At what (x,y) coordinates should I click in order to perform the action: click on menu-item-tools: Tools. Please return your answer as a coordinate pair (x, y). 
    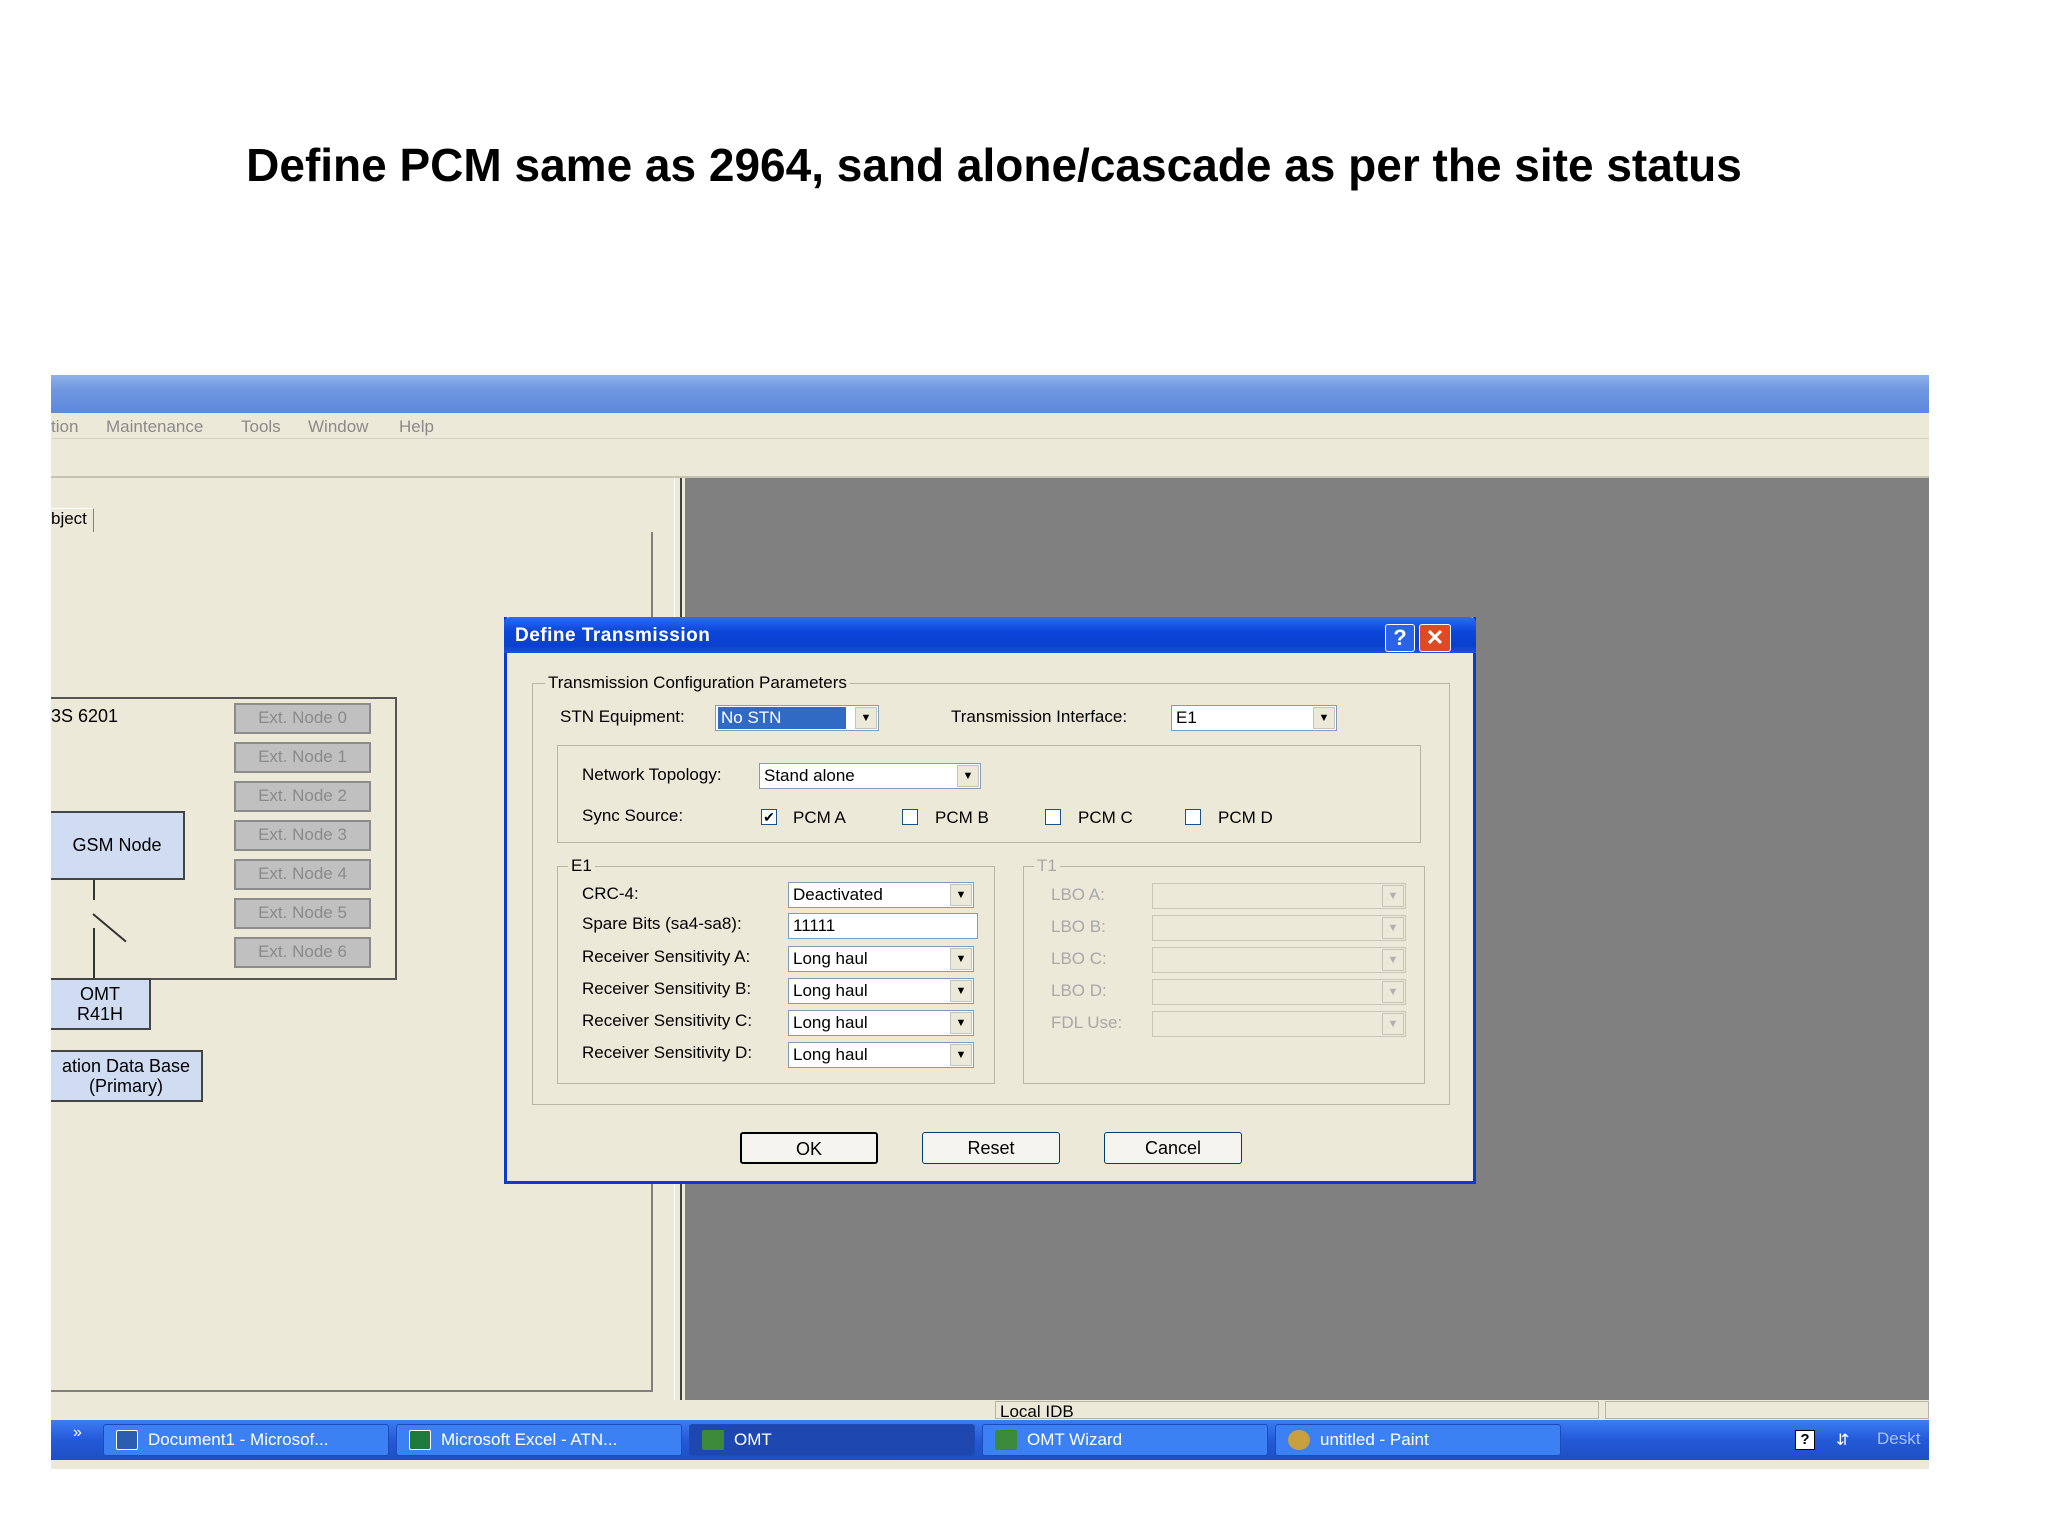
    Looking at the image, I should click on (261, 427).